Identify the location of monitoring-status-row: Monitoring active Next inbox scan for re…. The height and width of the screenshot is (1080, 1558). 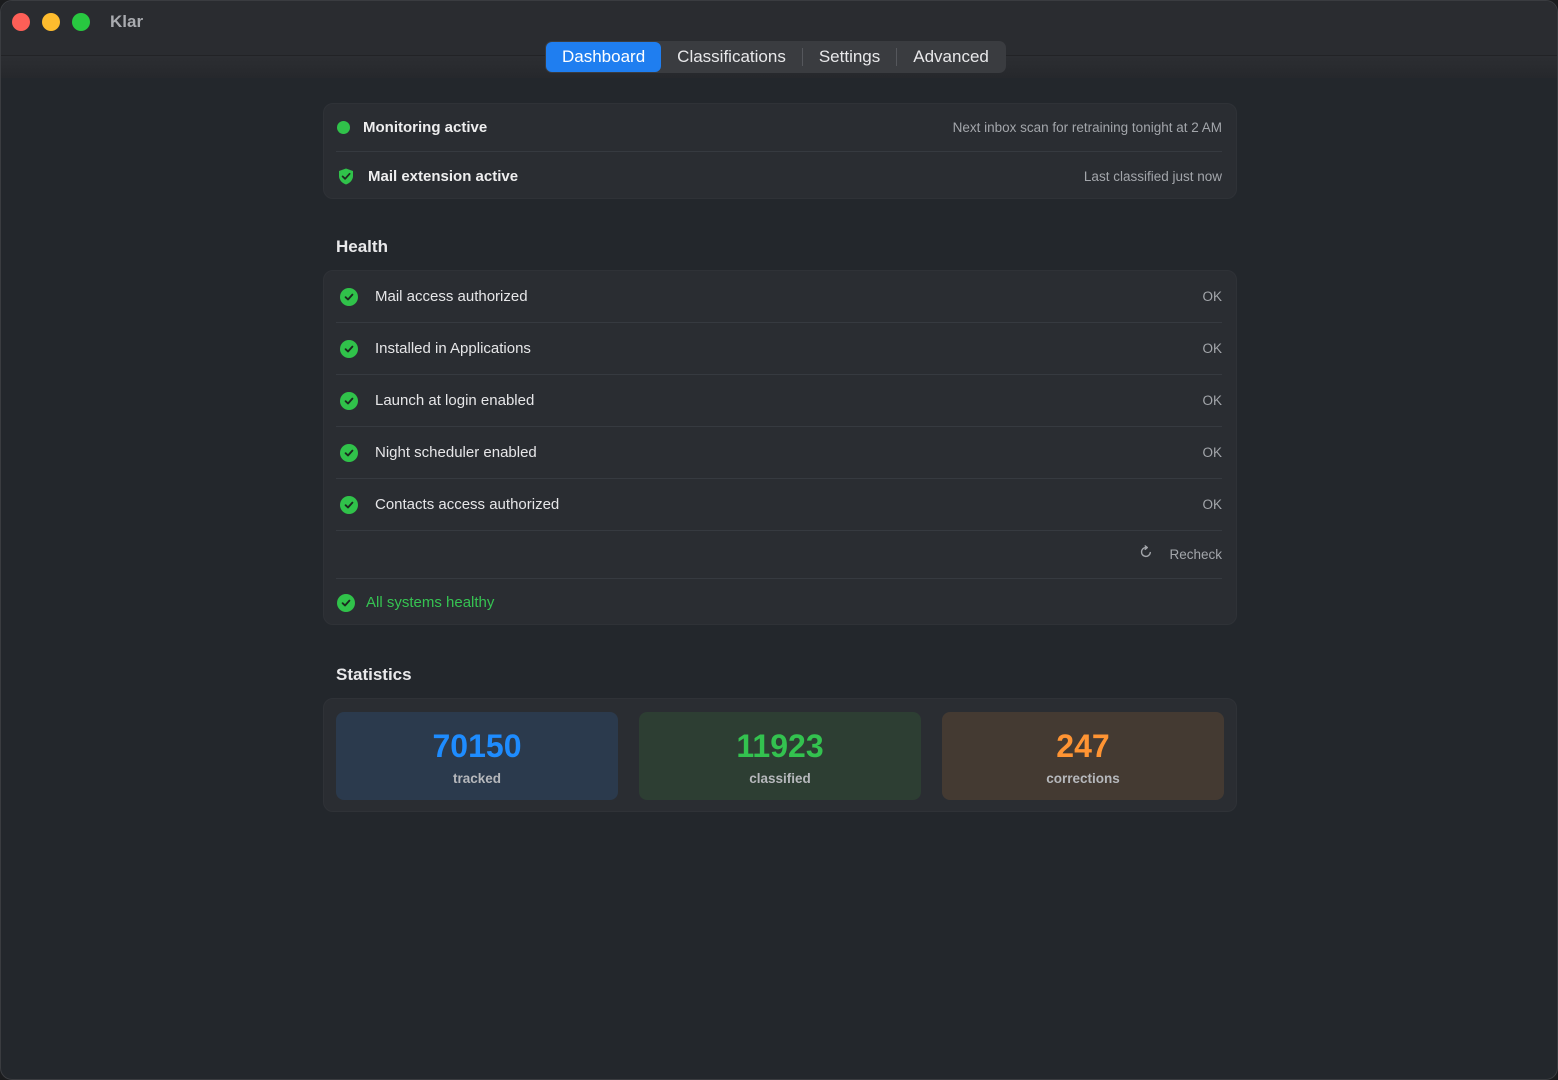
(779, 128).